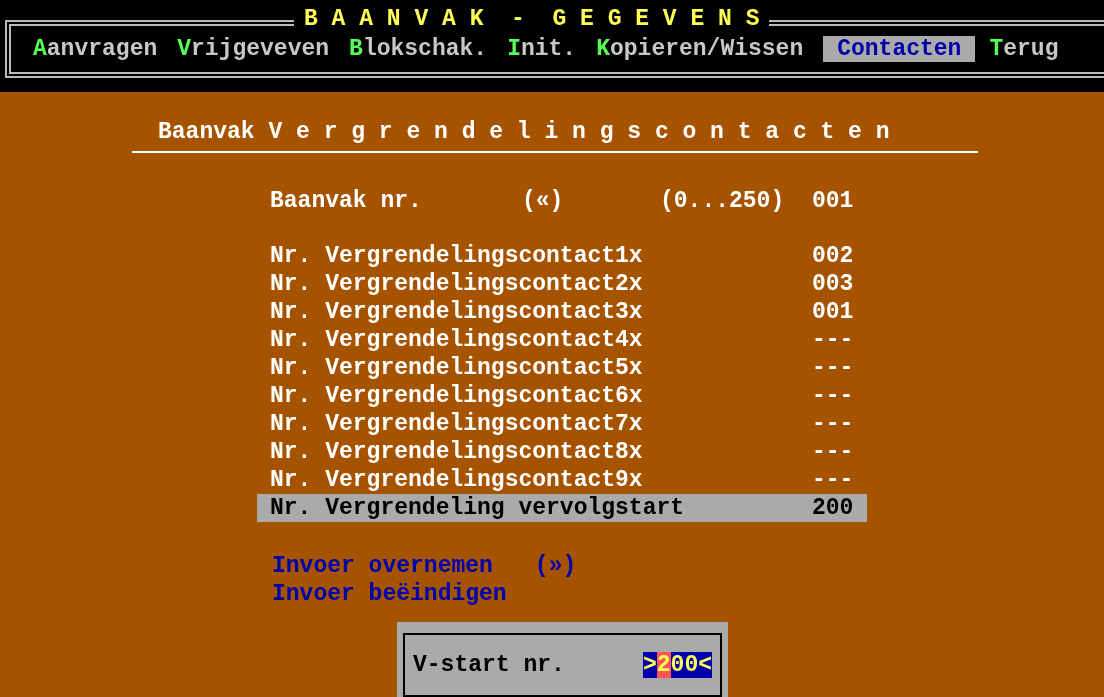 The height and width of the screenshot is (697, 1104). Describe the element at coordinates (562, 508) in the screenshot. I see `selected-row: Nr. Vergrendeling vervolgstart 200` at that location.